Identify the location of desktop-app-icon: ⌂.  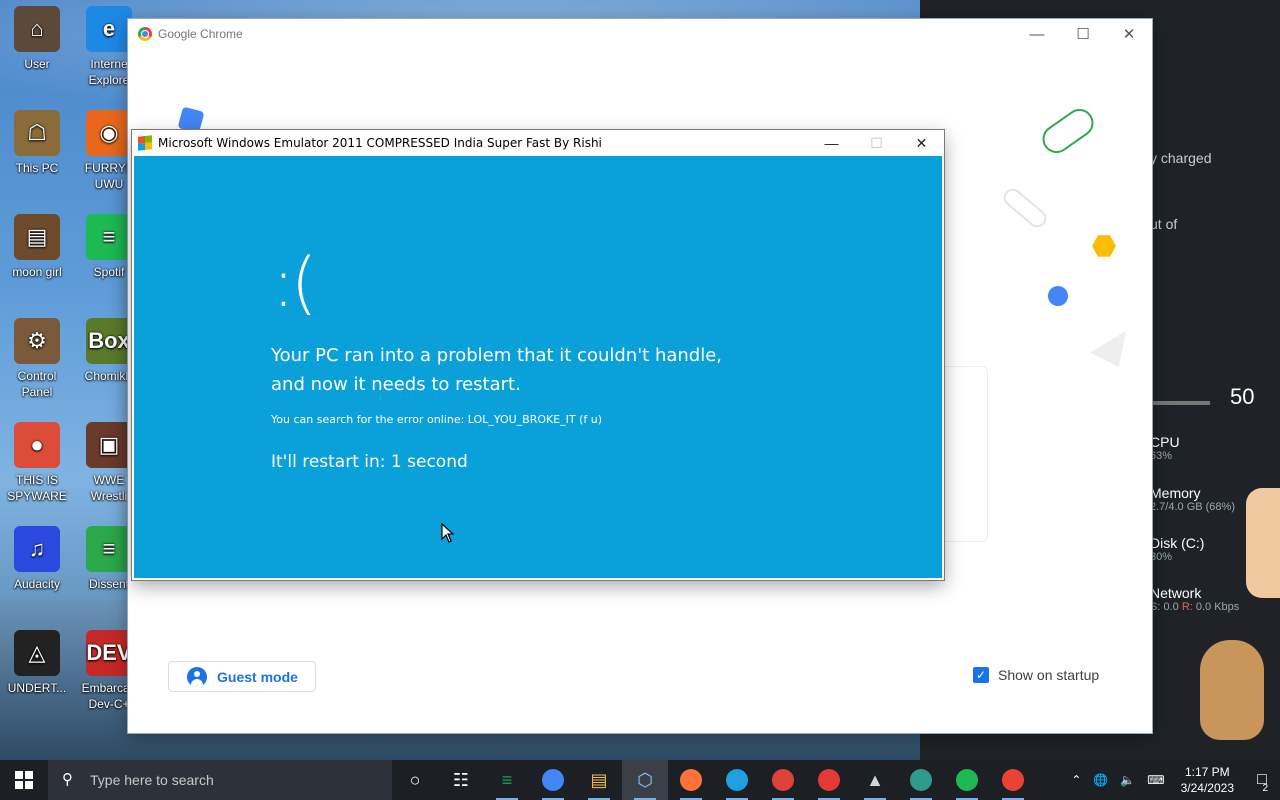
(37, 29).